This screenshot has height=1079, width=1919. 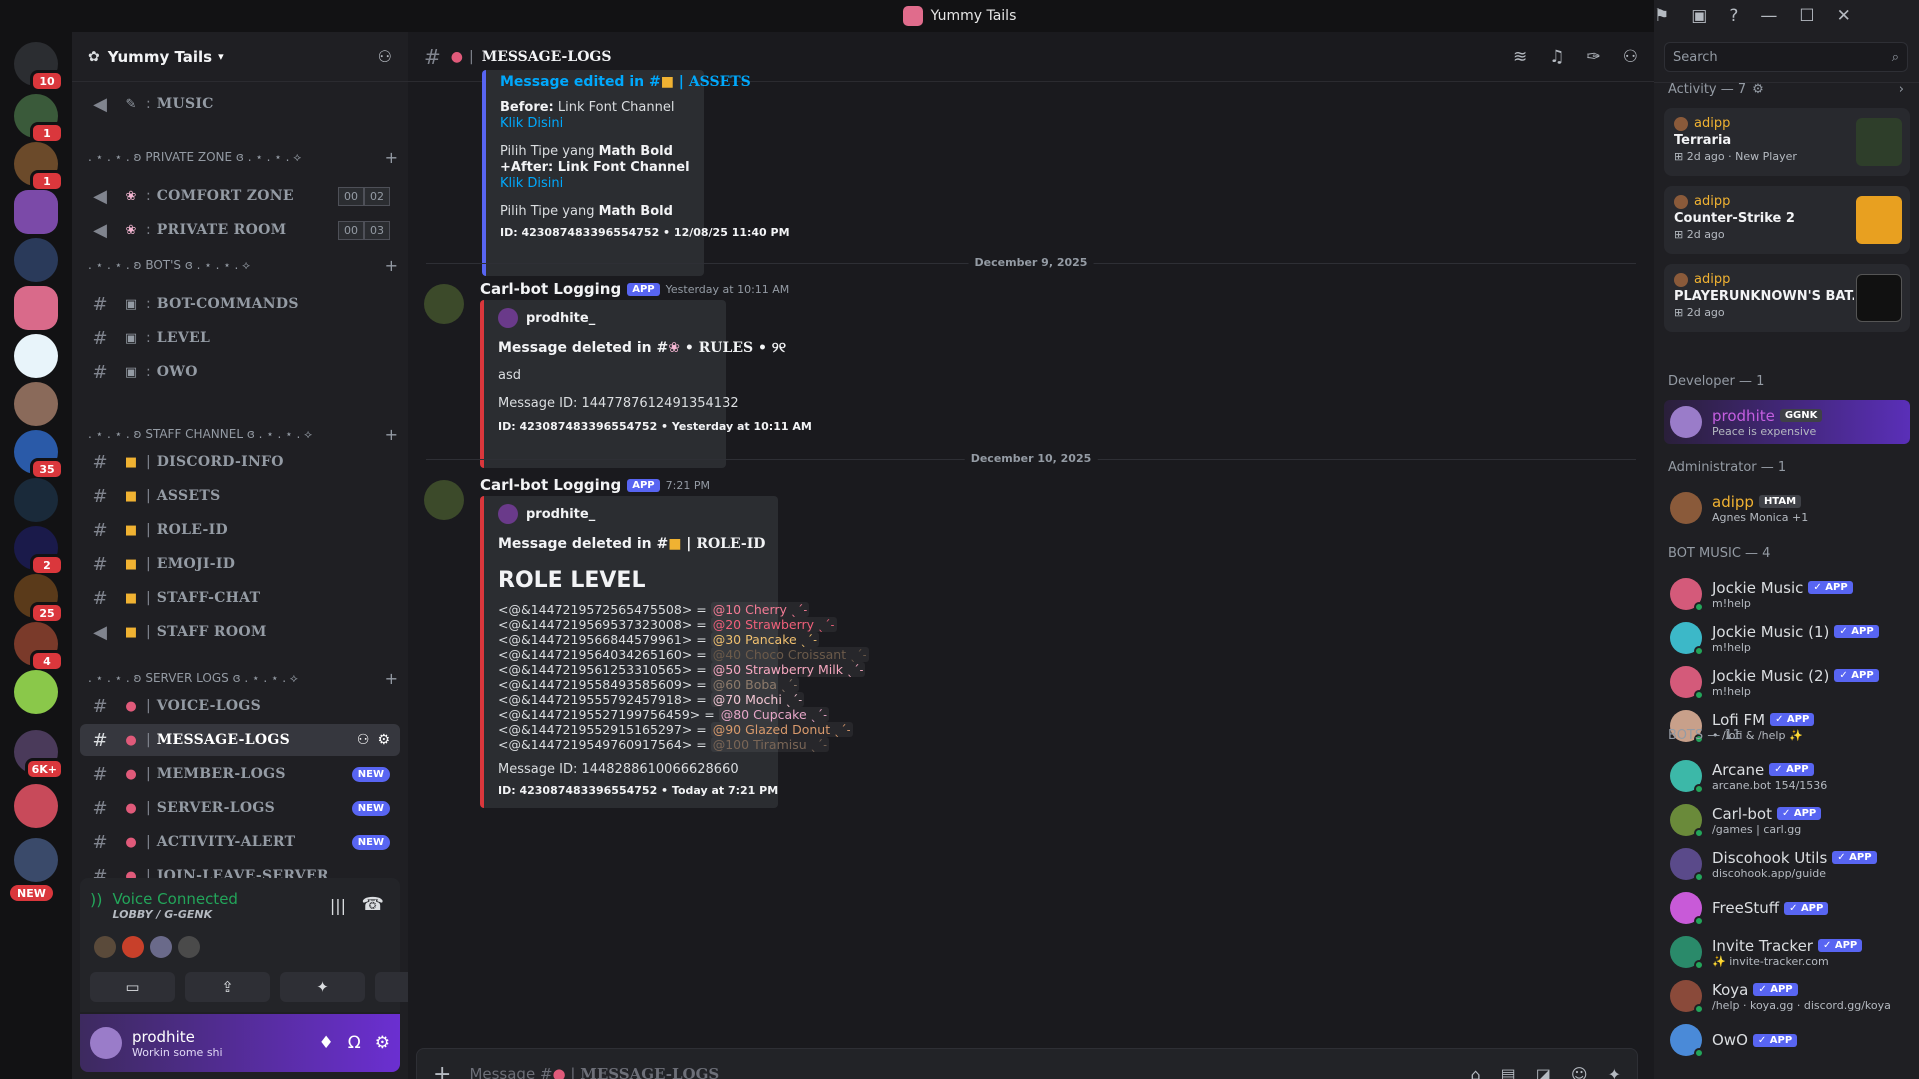 I want to click on channel-bot-commands: # ▣: BOT-COMMANDS, so click(x=240, y=304).